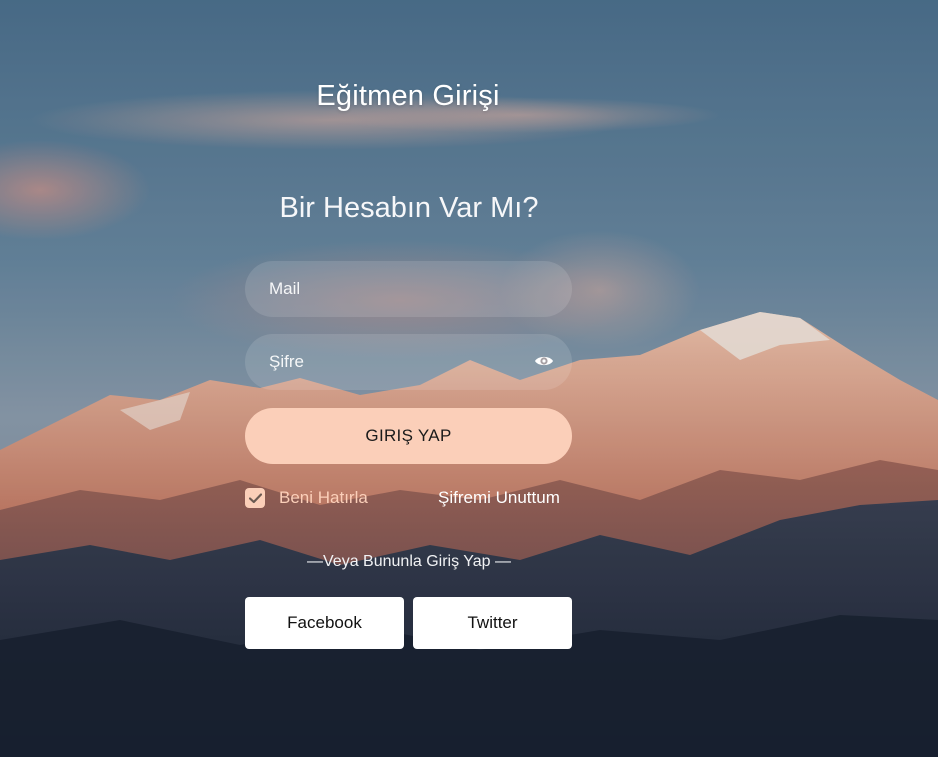 Image resolution: width=938 pixels, height=757 pixels. Describe the element at coordinates (409, 208) in the screenshot. I see `page-subtitle: Bir Hesabın Var Mı?` at that location.